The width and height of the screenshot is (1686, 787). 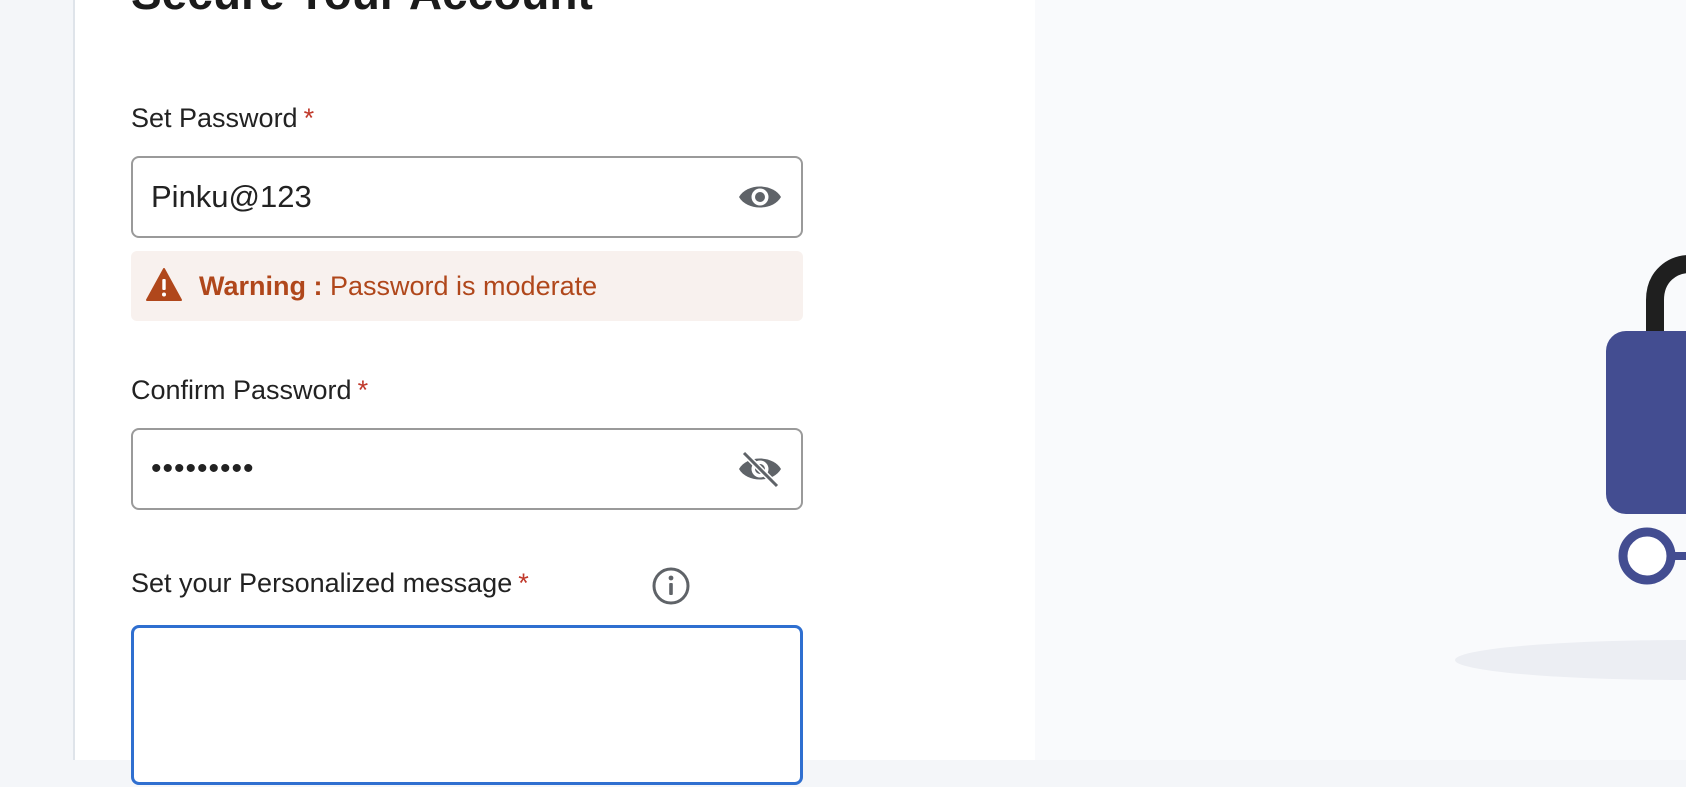 I want to click on left-gutter, so click(x=37, y=380).